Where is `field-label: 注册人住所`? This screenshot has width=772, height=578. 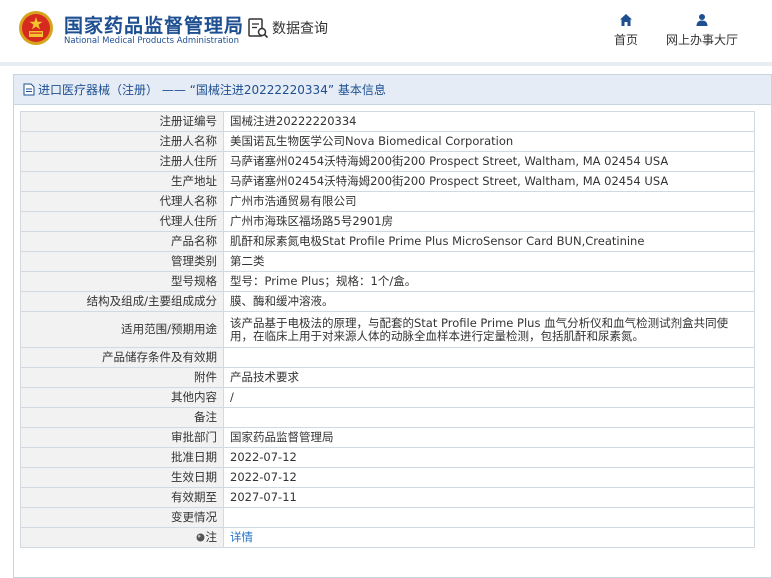
field-label: 注册人住所 is located at coordinates (122, 161).